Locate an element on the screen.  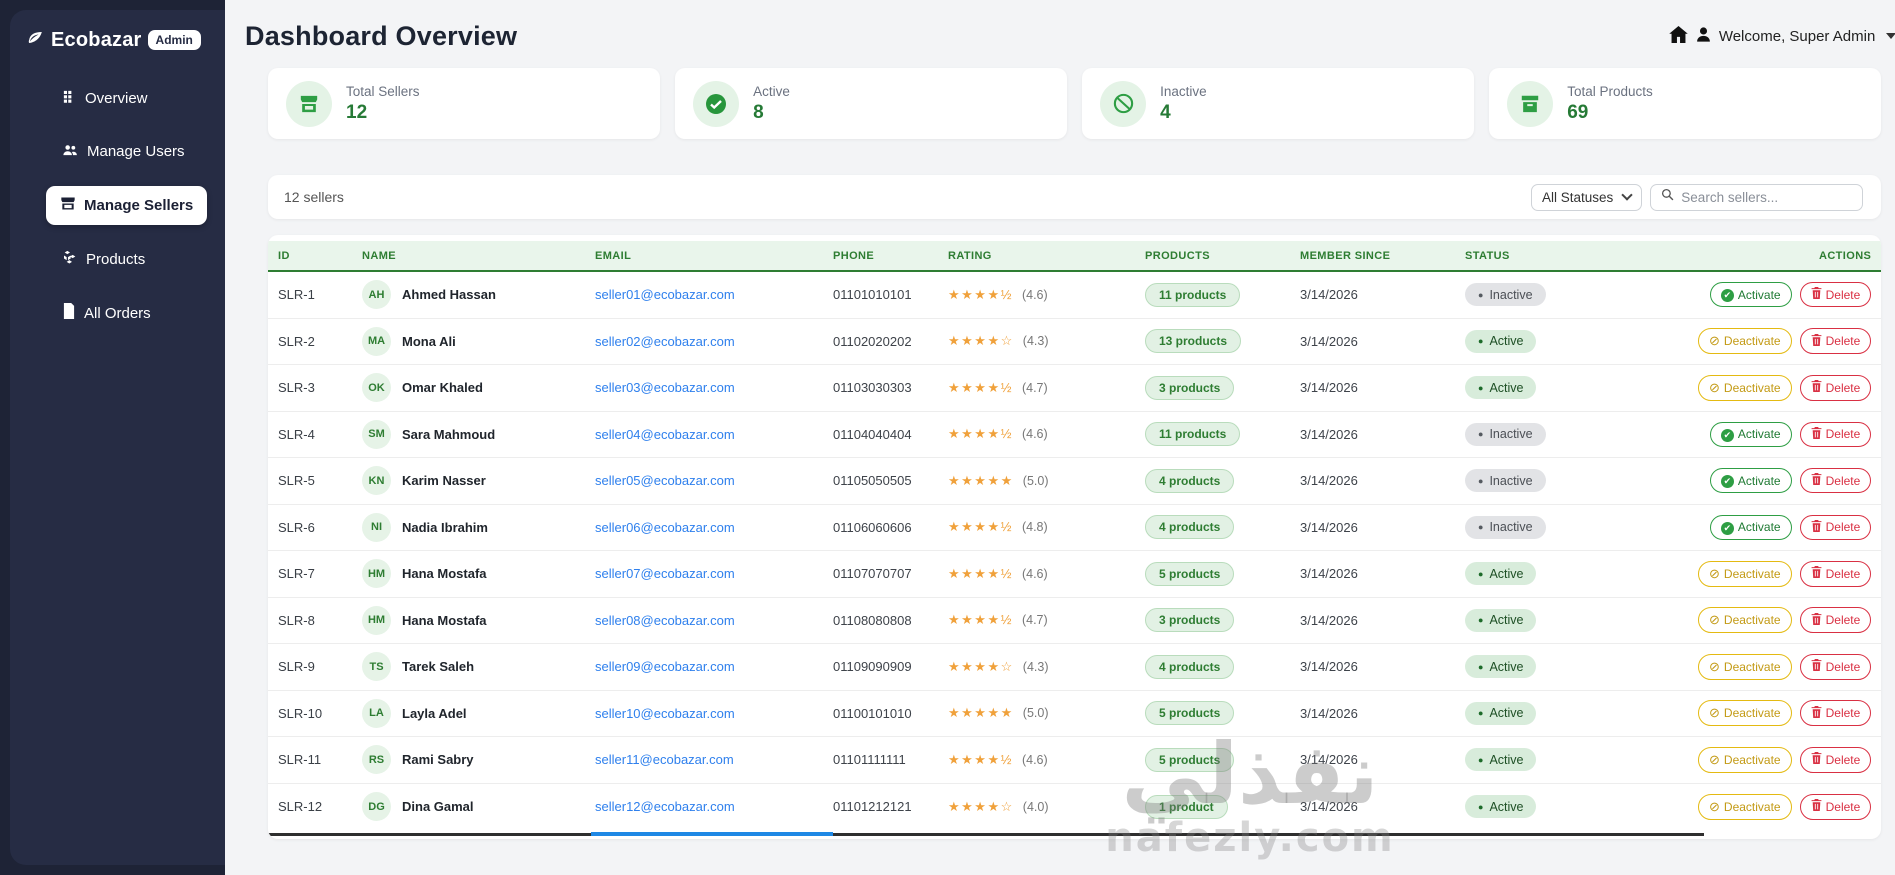
row-actions: Deactivate Delete is located at coordinates (1785, 341).